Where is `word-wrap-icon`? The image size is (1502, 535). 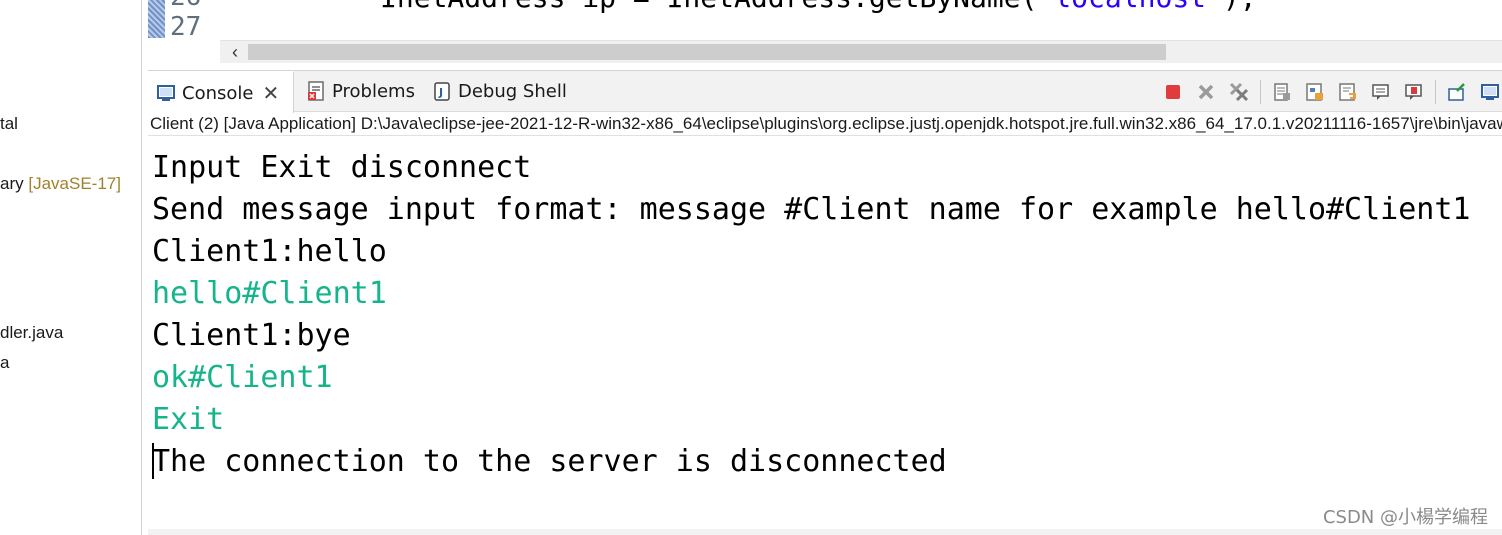 word-wrap-icon is located at coordinates (1348, 92).